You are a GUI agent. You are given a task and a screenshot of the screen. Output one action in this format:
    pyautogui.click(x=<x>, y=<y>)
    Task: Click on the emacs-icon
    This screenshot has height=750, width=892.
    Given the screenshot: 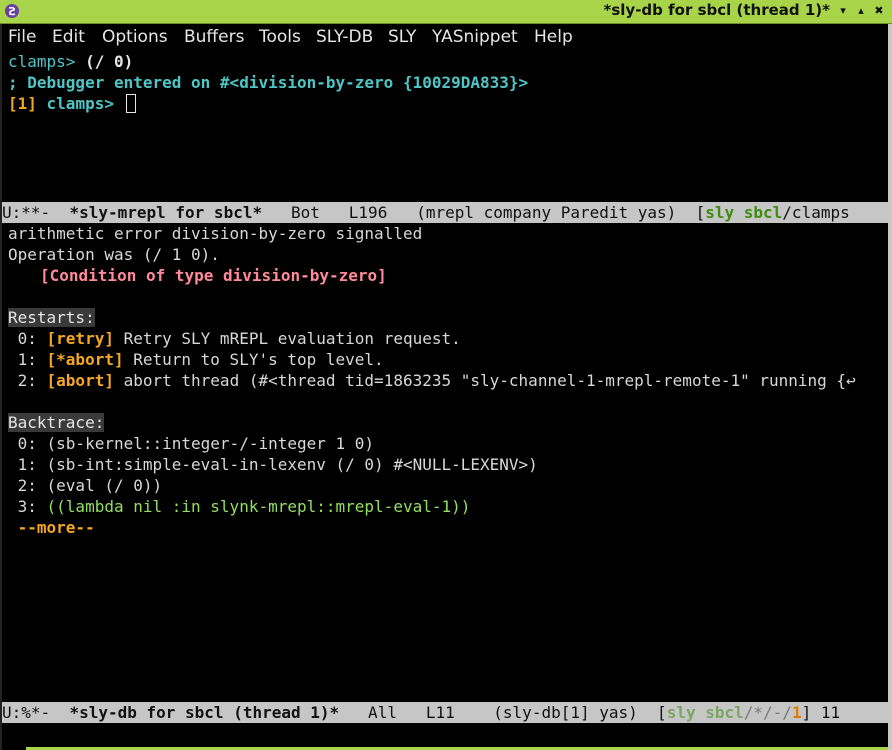 What is the action you would take?
    pyautogui.click(x=12, y=11)
    